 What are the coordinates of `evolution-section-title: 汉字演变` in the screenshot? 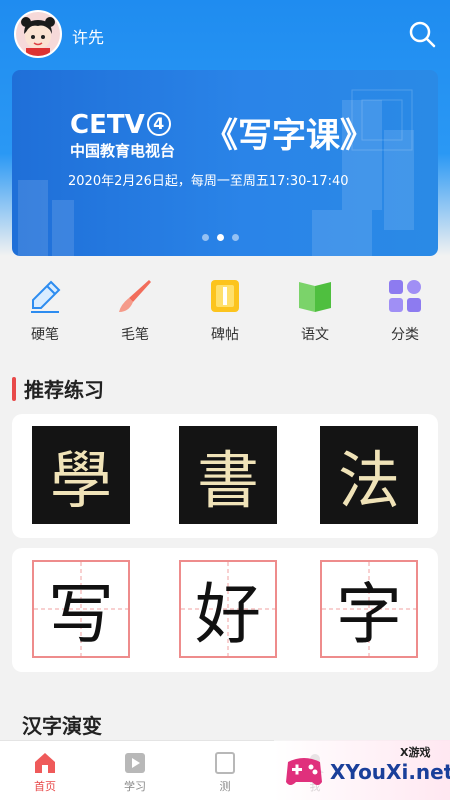 It's located at (62, 726).